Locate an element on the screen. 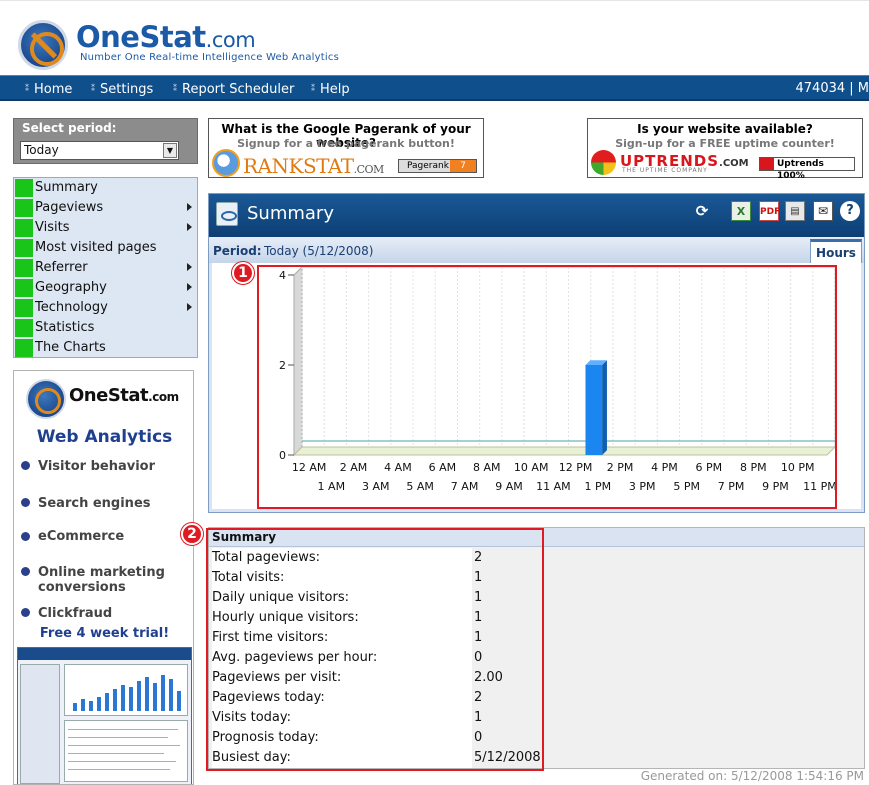  nav-home: ⁑ Home is located at coordinates (48, 89).